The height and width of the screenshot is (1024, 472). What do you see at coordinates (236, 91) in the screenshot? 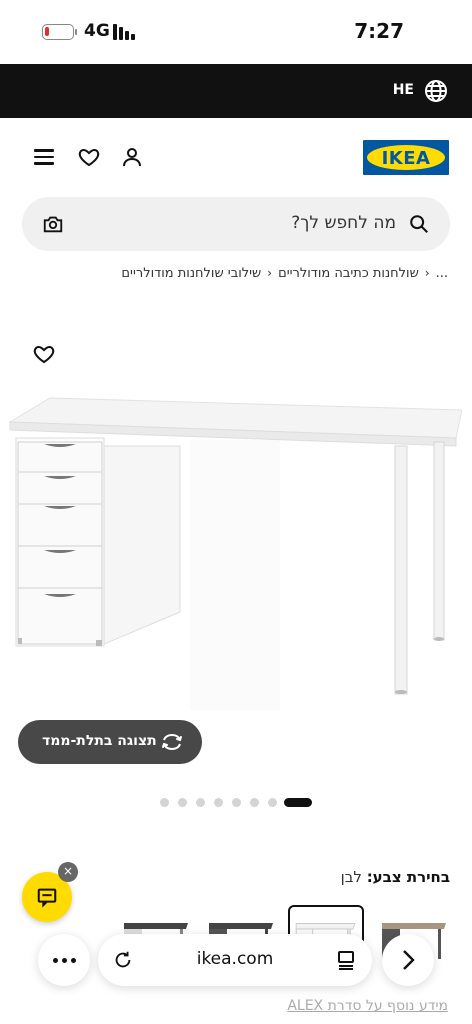
I see `language-bar: HE` at bounding box center [236, 91].